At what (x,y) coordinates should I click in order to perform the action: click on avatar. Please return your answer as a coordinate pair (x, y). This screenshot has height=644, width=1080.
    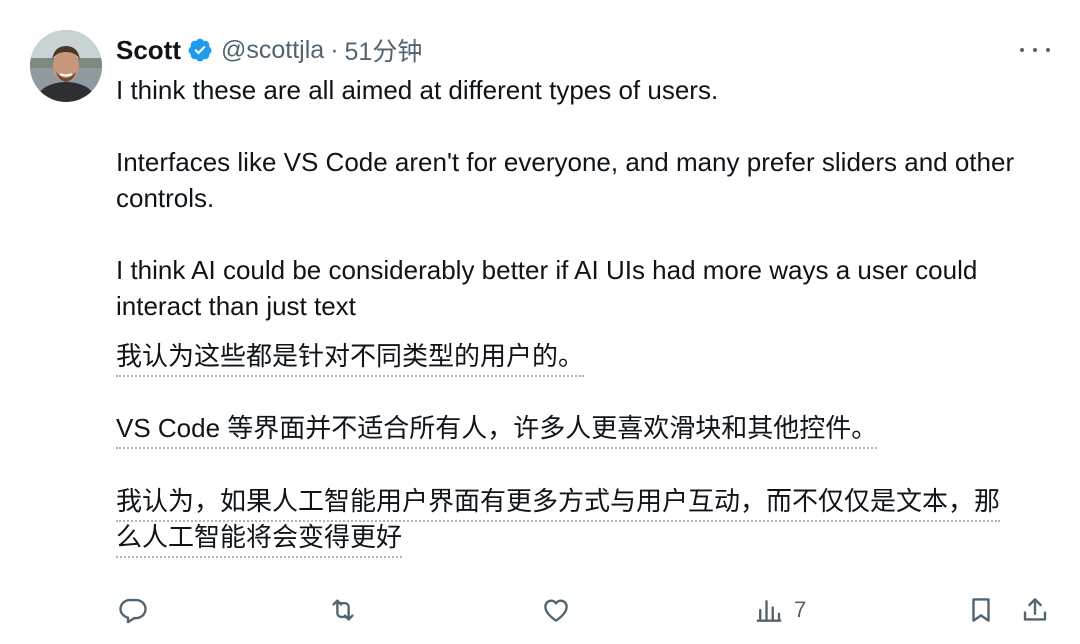
    Looking at the image, I should click on (66, 66).